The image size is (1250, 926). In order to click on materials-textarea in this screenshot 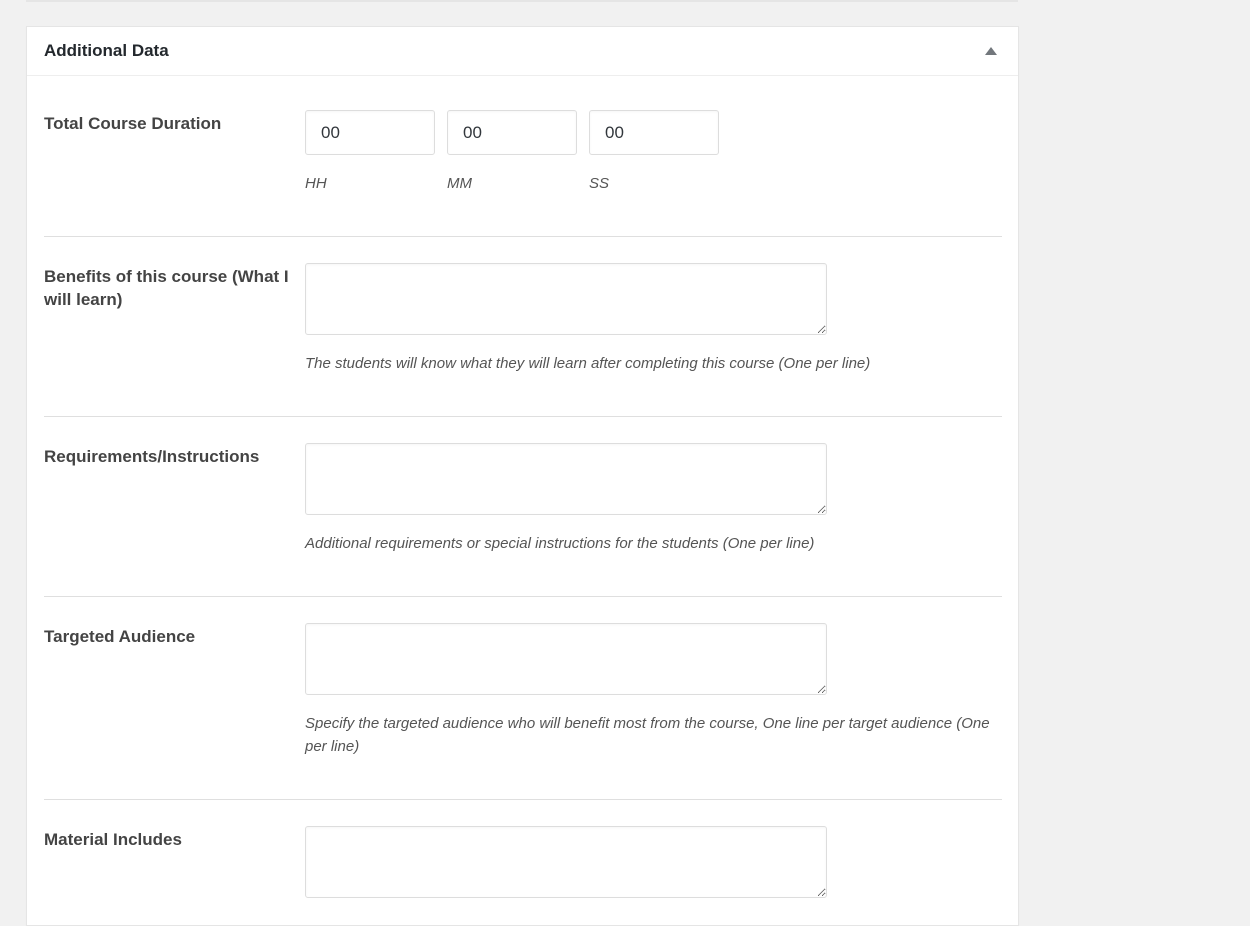, I will do `click(566, 862)`.